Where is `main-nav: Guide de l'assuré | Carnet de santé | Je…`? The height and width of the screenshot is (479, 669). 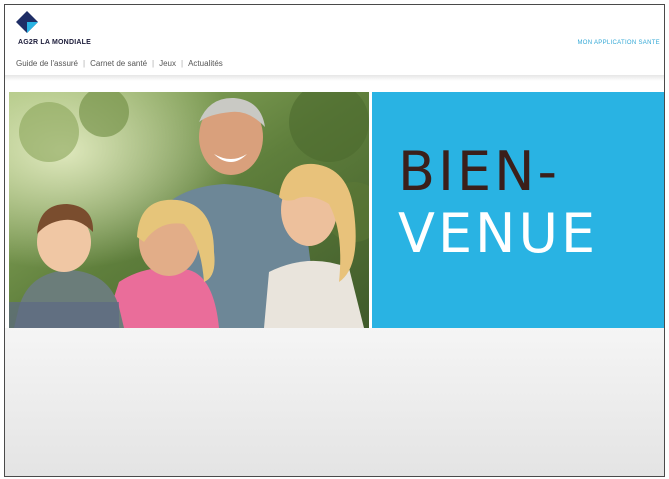 main-nav: Guide de l'assuré | Carnet de santé | Je… is located at coordinates (119, 63).